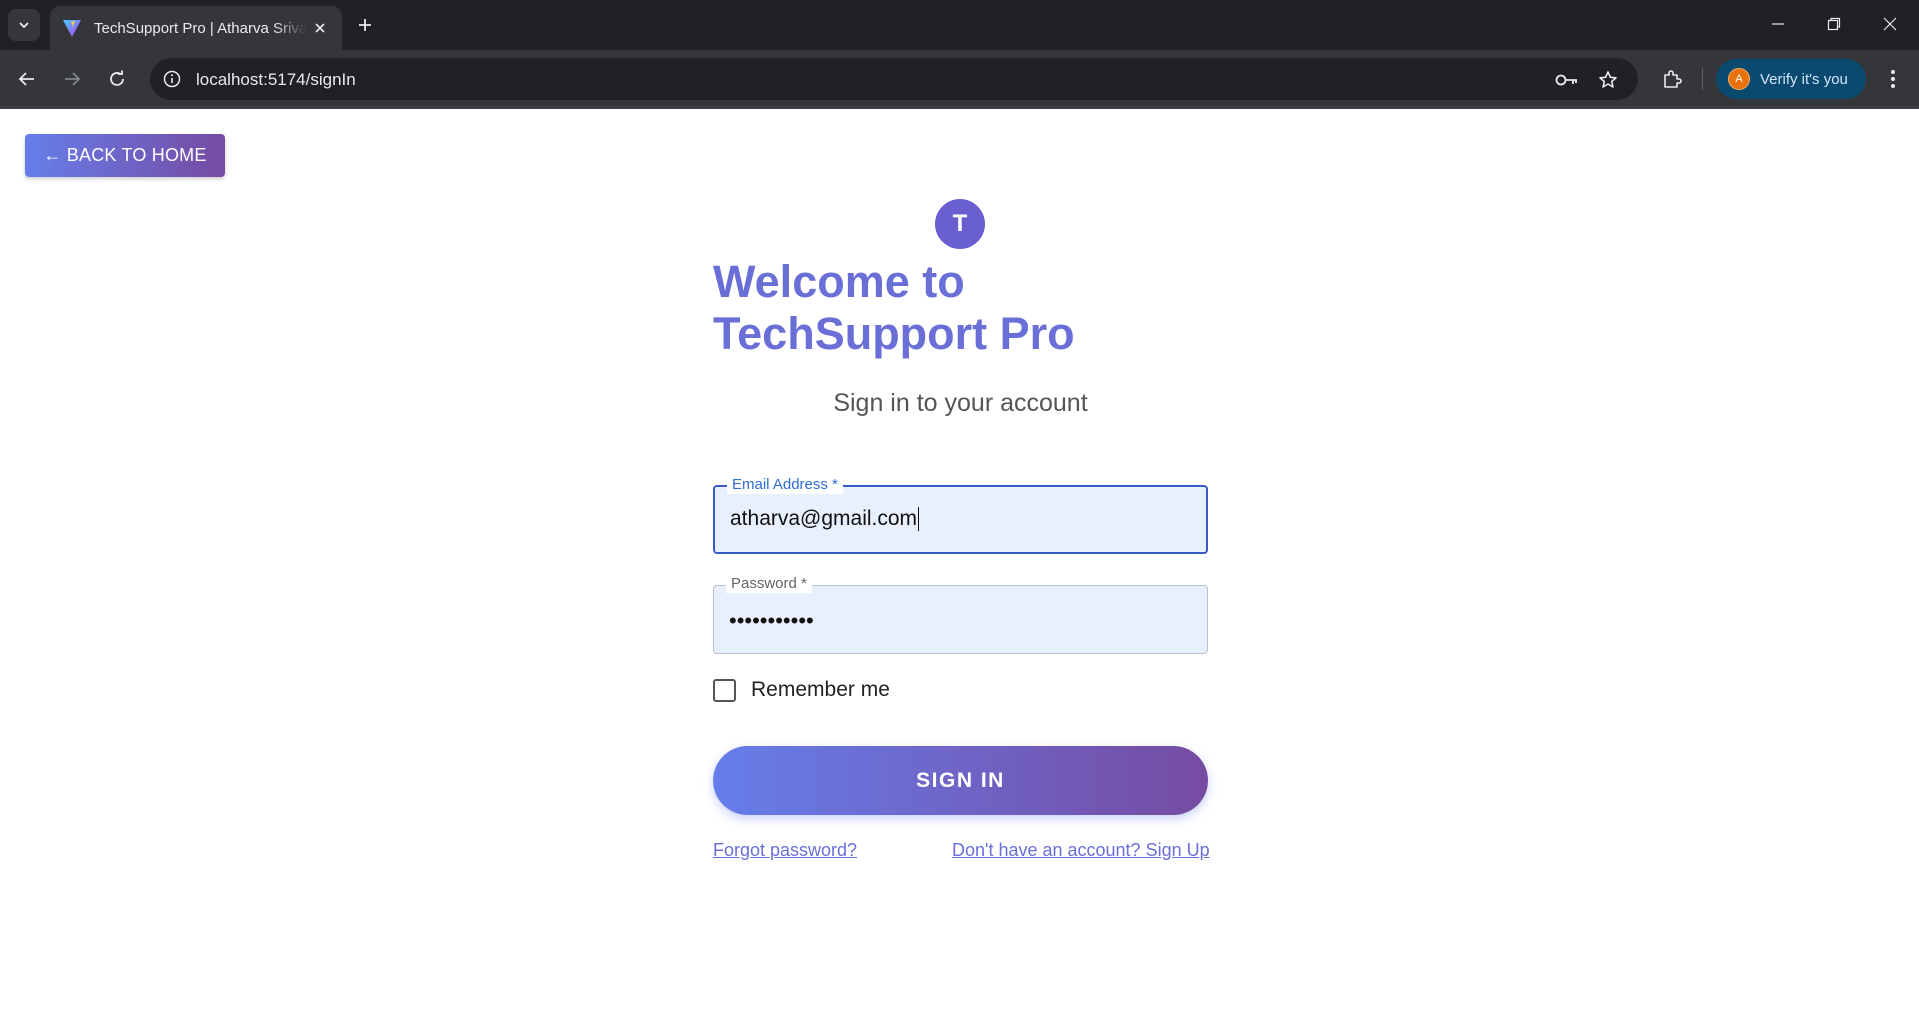 The height and width of the screenshot is (1016, 1919). What do you see at coordinates (1608, 80) in the screenshot?
I see `bookmark-star-icon` at bounding box center [1608, 80].